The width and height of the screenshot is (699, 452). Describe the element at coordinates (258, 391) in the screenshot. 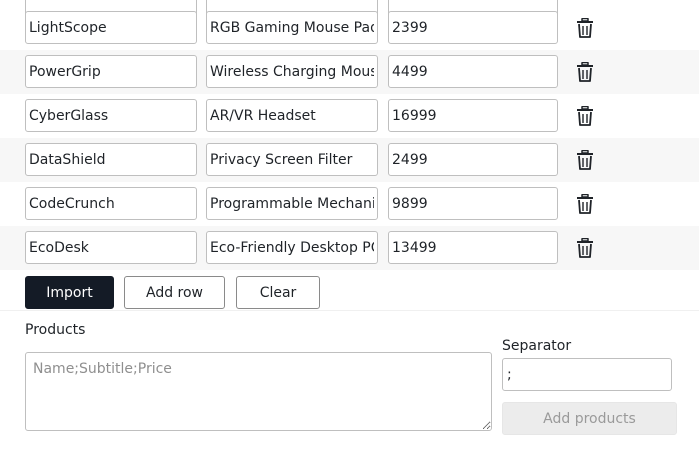

I see `products-textarea` at that location.